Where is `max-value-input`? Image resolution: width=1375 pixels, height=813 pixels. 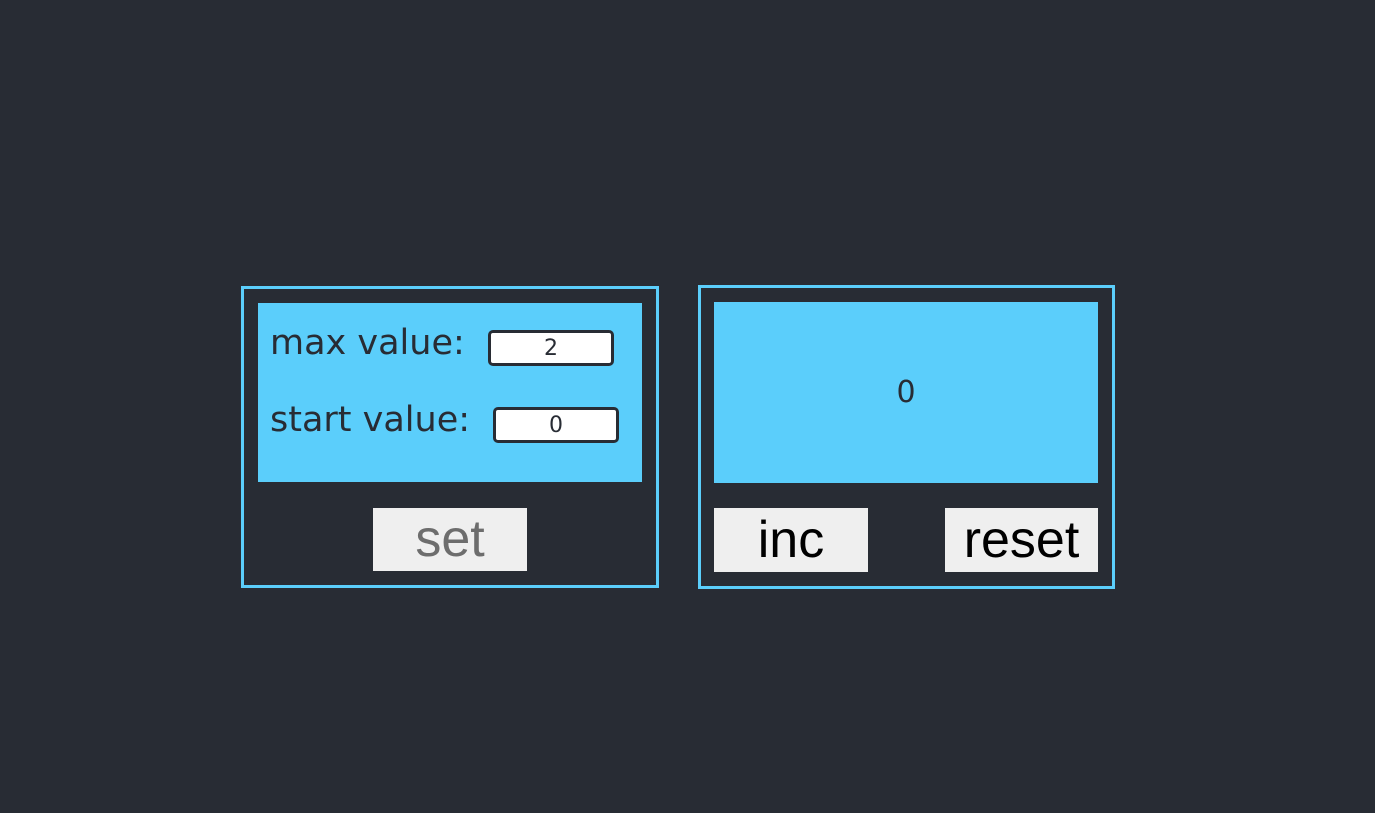
max-value-input is located at coordinates (551, 348).